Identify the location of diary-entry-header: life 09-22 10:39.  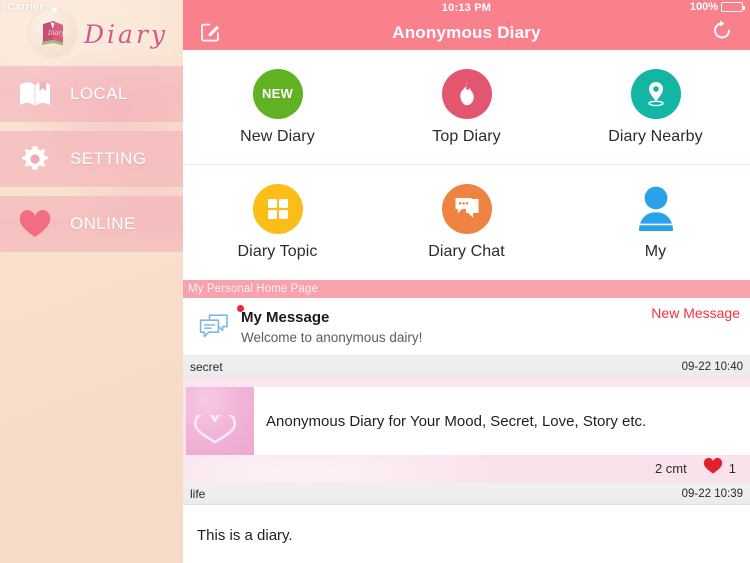
(466, 494).